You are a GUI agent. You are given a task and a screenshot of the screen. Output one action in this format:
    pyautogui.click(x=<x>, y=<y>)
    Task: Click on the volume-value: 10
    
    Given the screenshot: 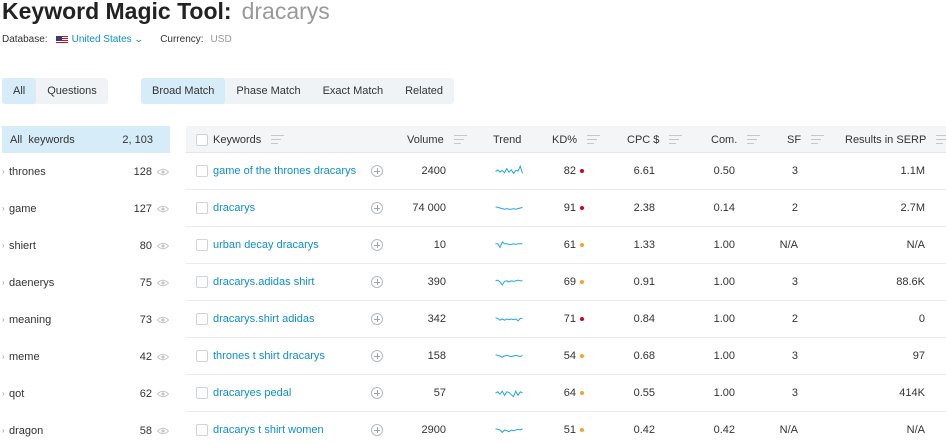 What is the action you would take?
    pyautogui.click(x=439, y=245)
    